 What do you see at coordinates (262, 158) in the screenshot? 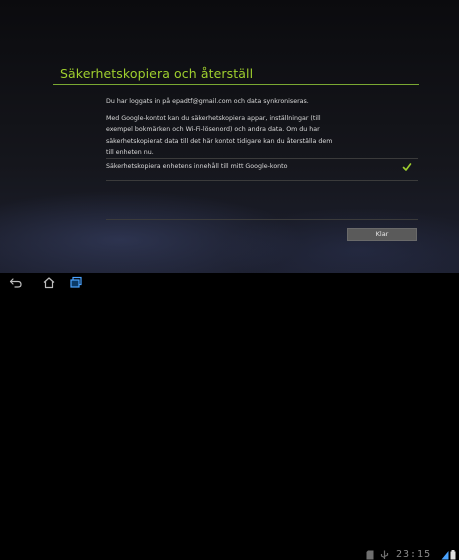
I see `divider-top` at bounding box center [262, 158].